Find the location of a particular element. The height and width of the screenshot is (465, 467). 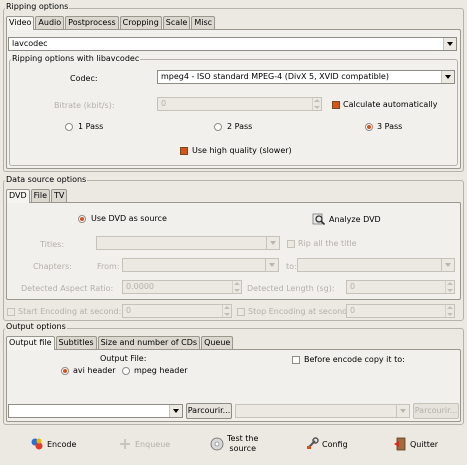

encode-button: Encode is located at coordinates (53, 444).